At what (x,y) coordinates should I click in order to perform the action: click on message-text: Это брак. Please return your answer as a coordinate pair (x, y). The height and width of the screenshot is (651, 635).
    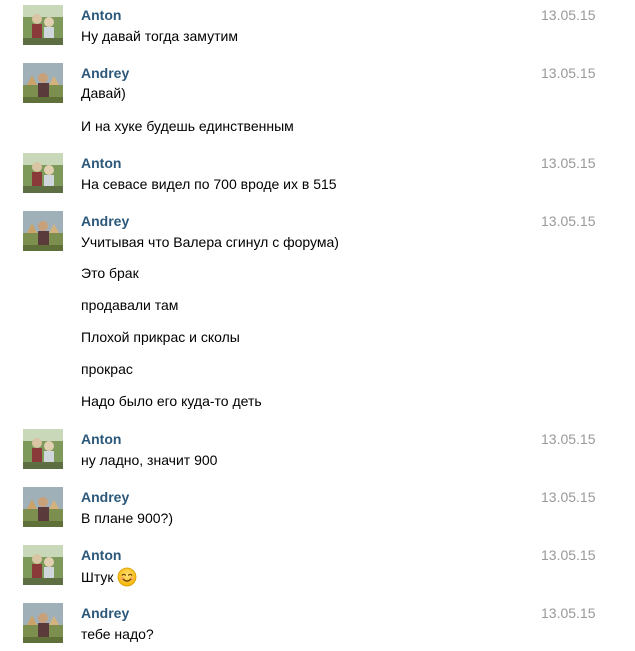
    Looking at the image, I should click on (110, 273).